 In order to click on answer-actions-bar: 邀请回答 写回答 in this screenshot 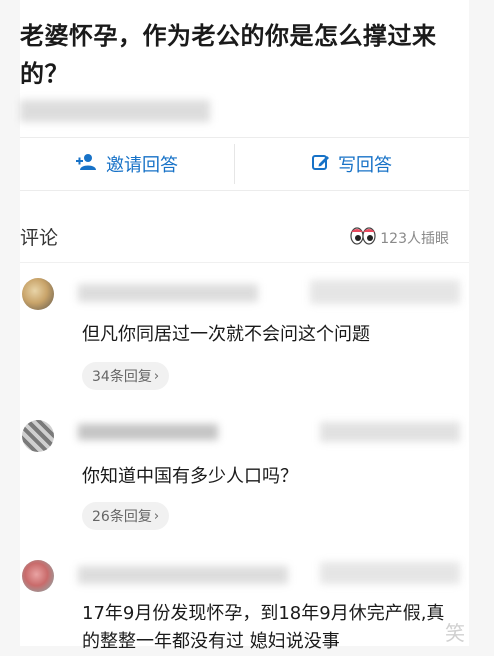, I will do `click(244, 164)`.